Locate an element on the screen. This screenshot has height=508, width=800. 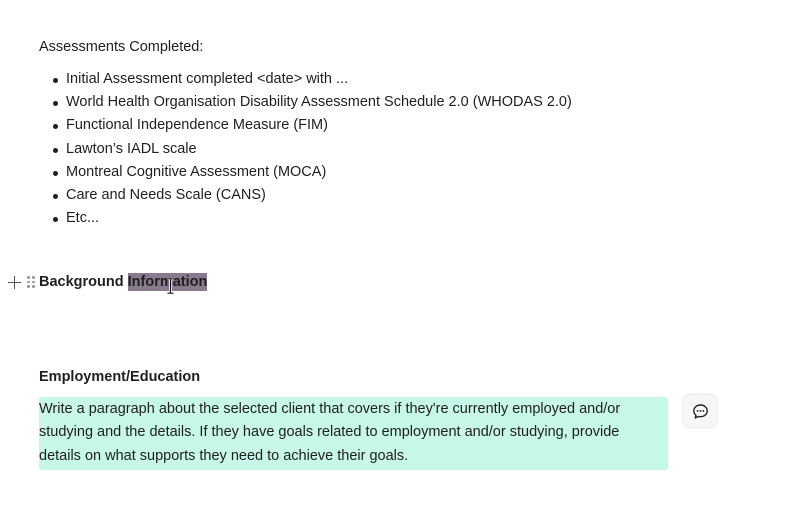
background-heading-row: Background Information is located at coordinates (123, 282).